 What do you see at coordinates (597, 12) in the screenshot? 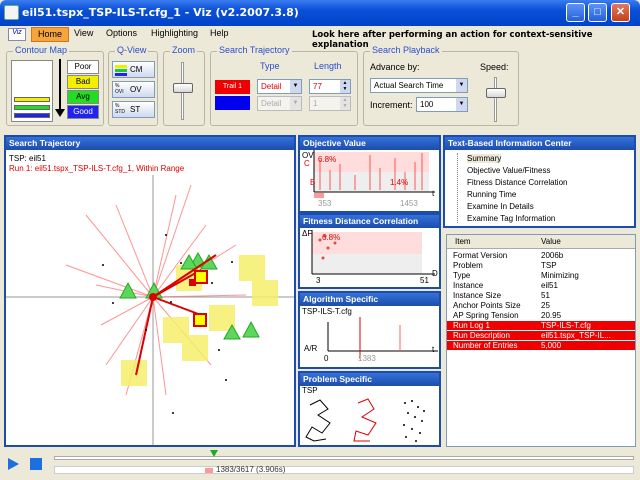
I see `maximize-button: □` at bounding box center [597, 12].